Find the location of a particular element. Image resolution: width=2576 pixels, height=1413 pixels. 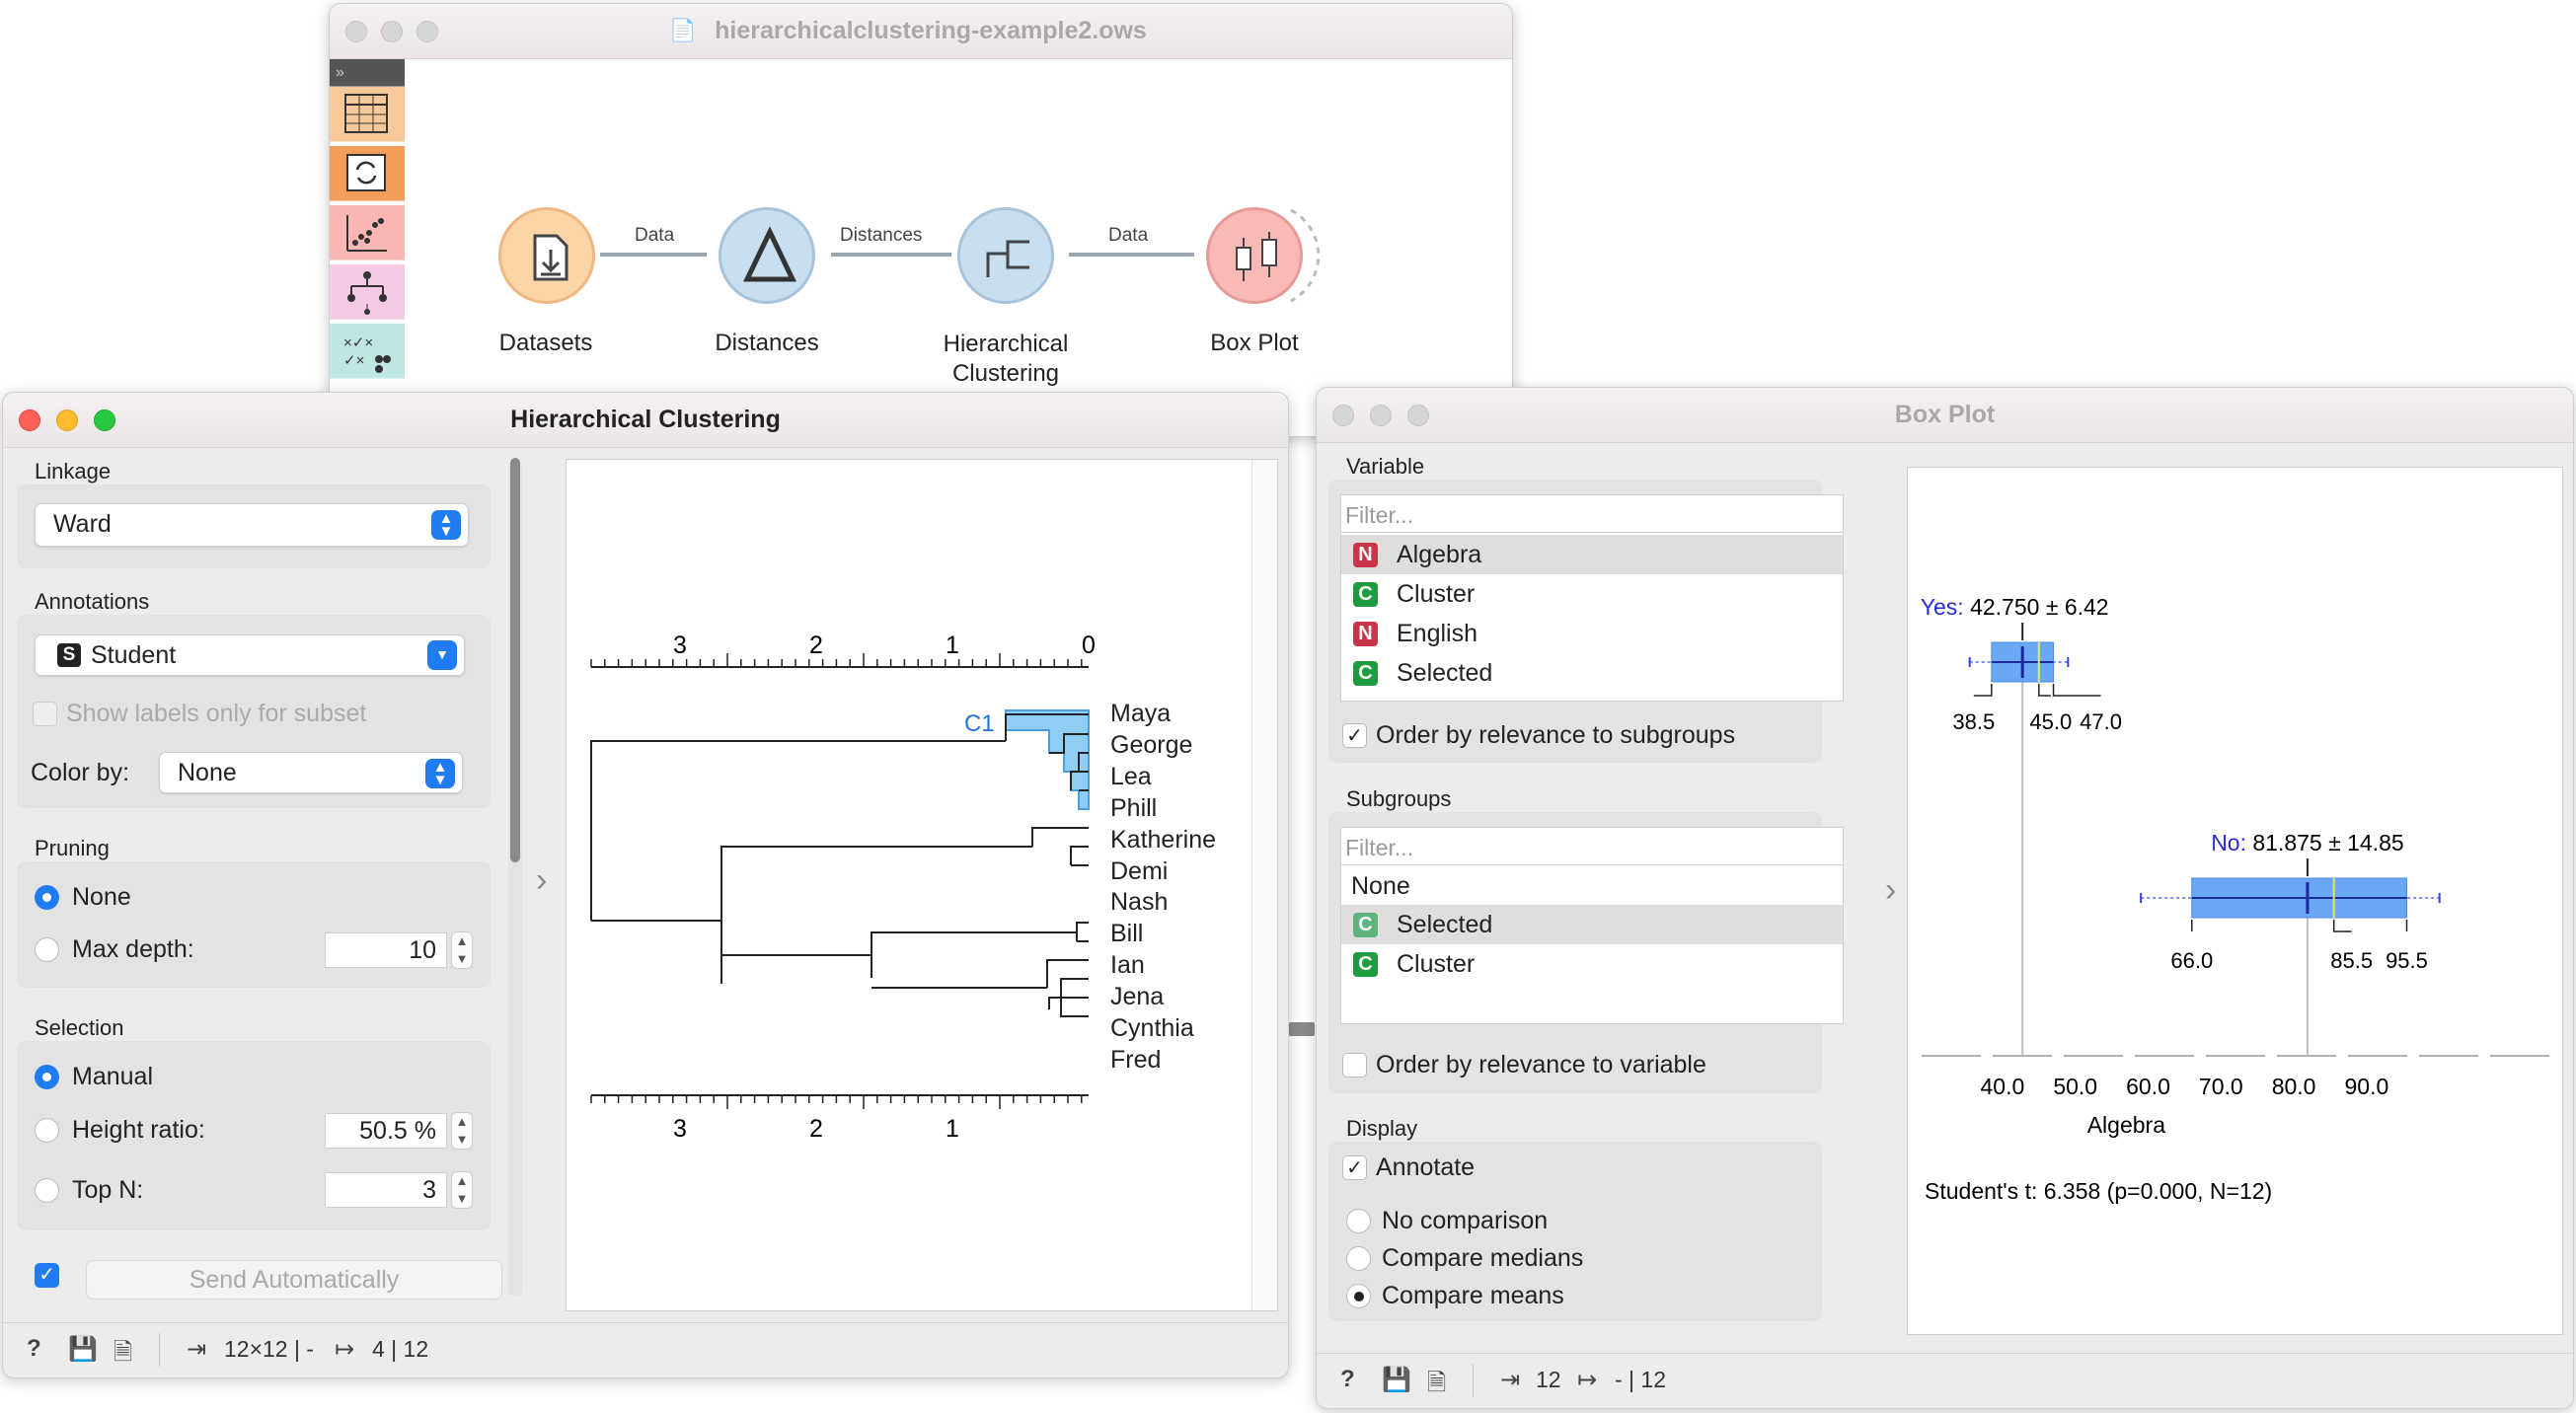

x-tick-label: 70.0 is located at coordinates (2221, 1087).